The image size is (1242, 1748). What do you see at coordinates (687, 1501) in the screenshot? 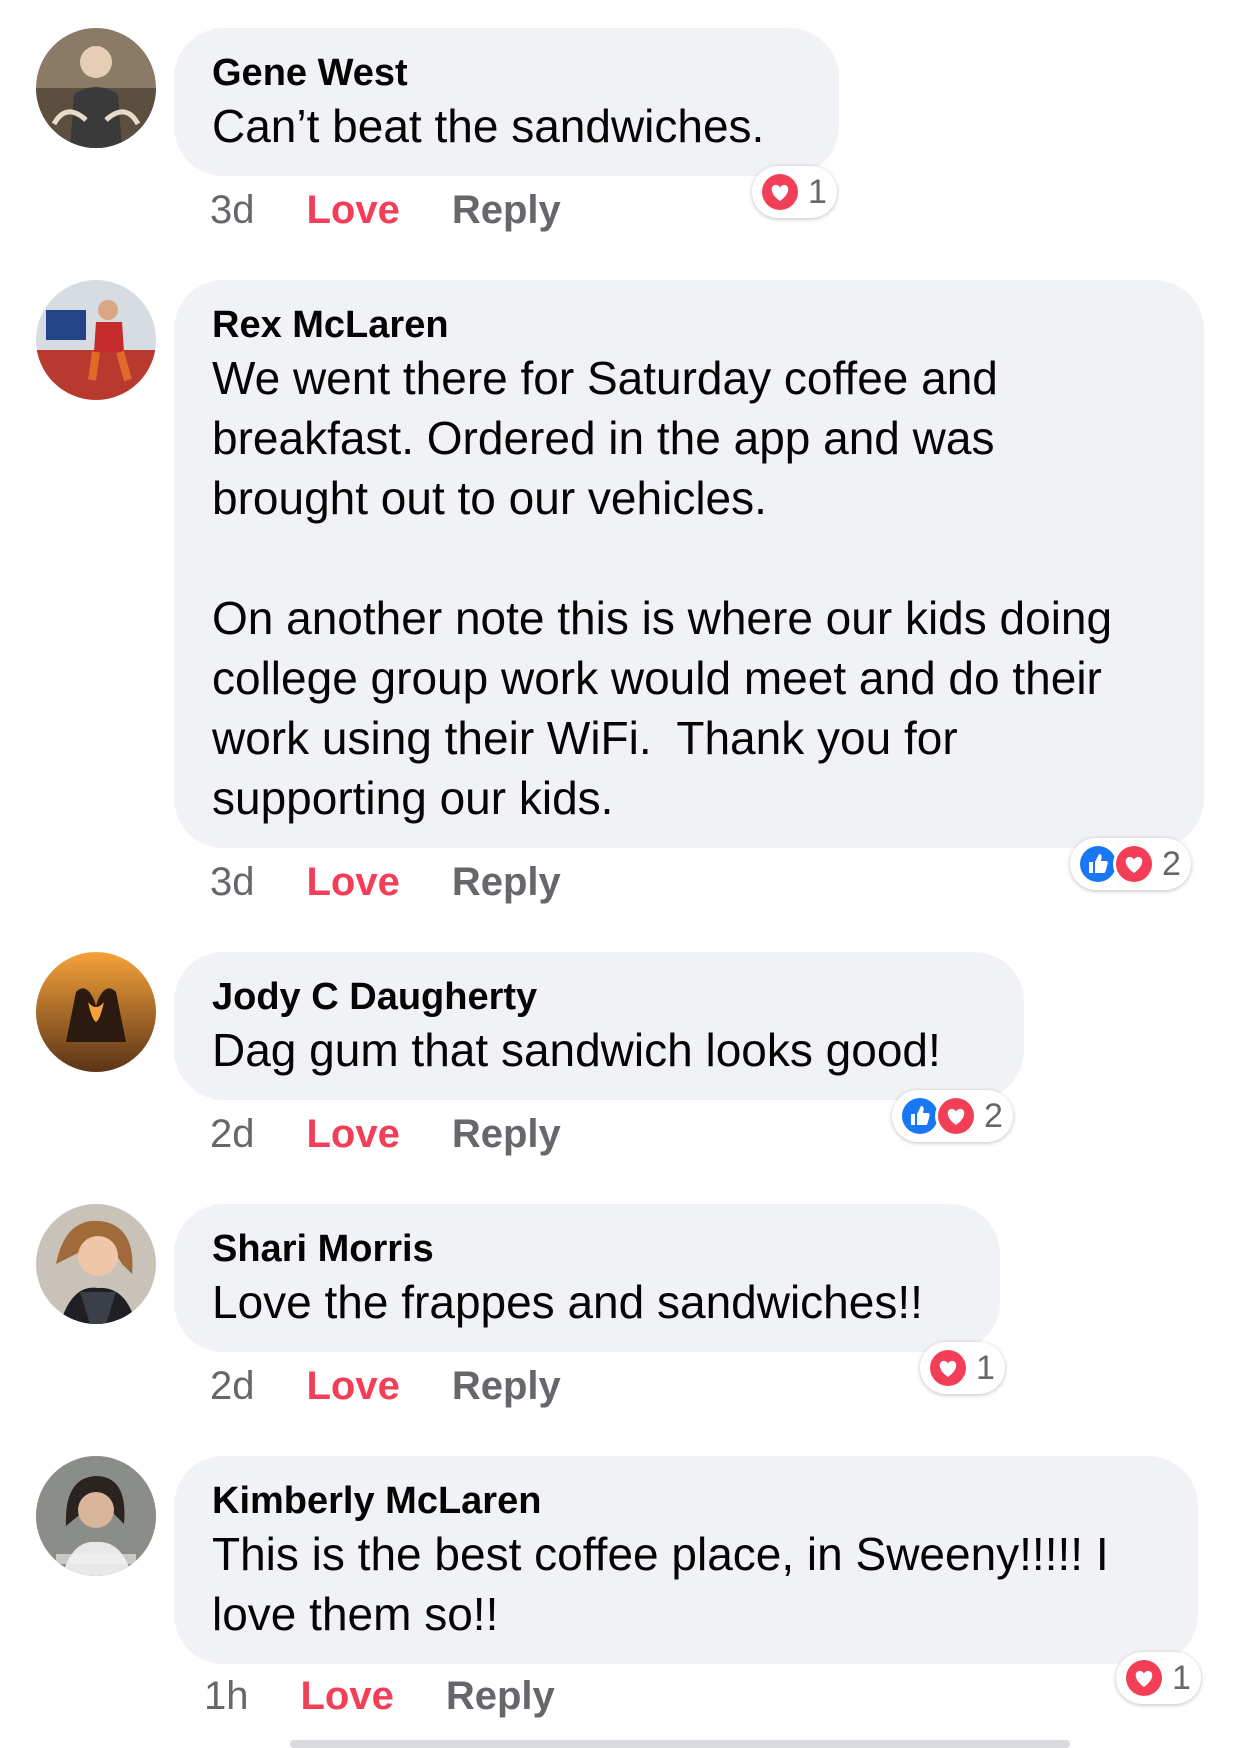
I see `comment-author: Kimberly McLaren` at bounding box center [687, 1501].